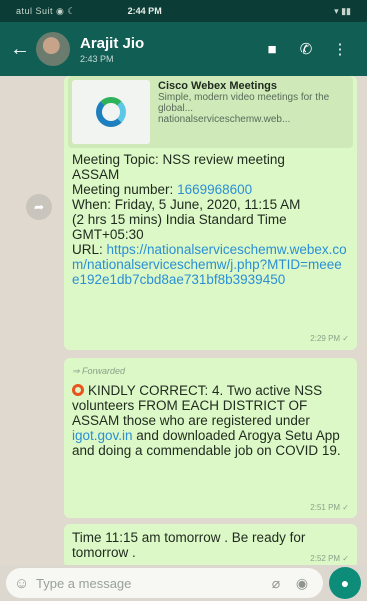 This screenshot has height=601, width=367. What do you see at coordinates (302, 583) in the screenshot?
I see `camera-icon: ◉` at bounding box center [302, 583].